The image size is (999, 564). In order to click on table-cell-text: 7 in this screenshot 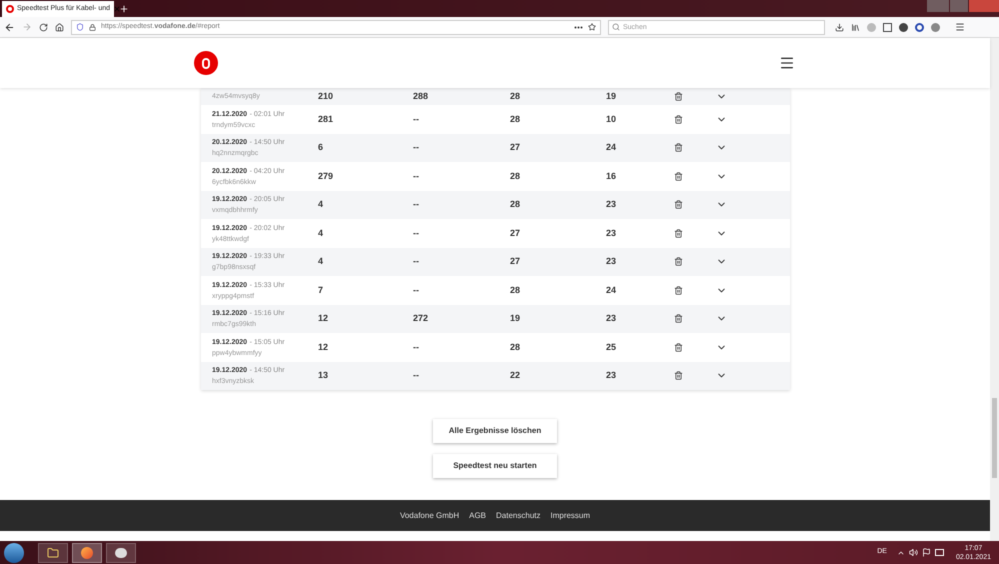, I will do `click(321, 290)`.